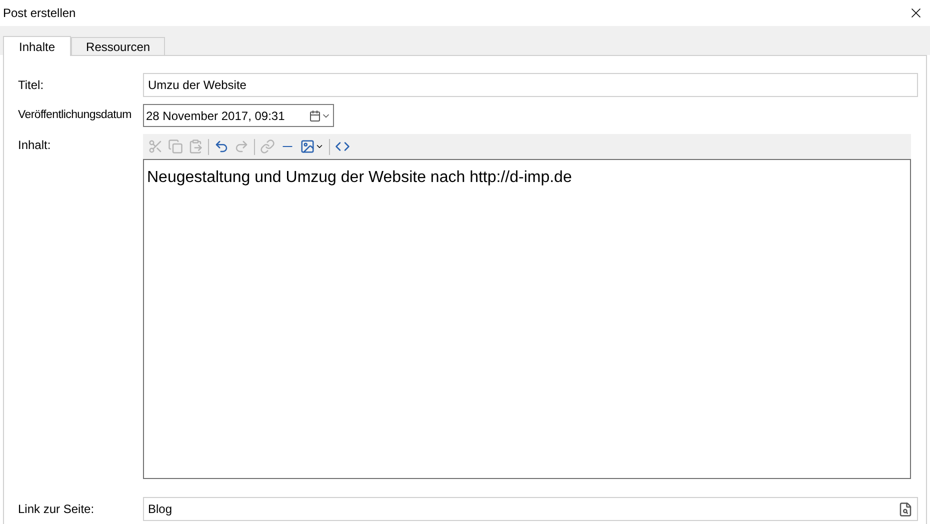  Describe the element at coordinates (75, 115) in the screenshot. I see `field-label: Veröffentlichungsdatum` at that location.